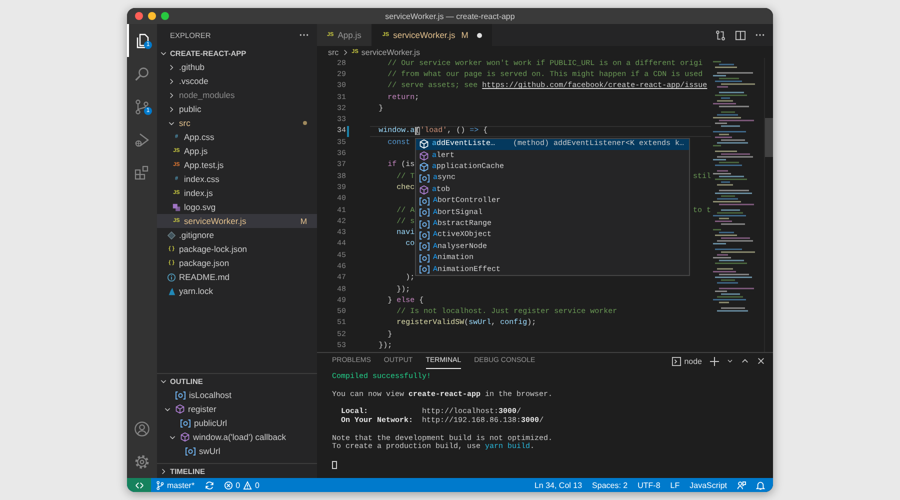 This screenshot has height=500, width=900. What do you see at coordinates (708, 485) in the screenshot?
I see `status-item: JavaScript` at bounding box center [708, 485].